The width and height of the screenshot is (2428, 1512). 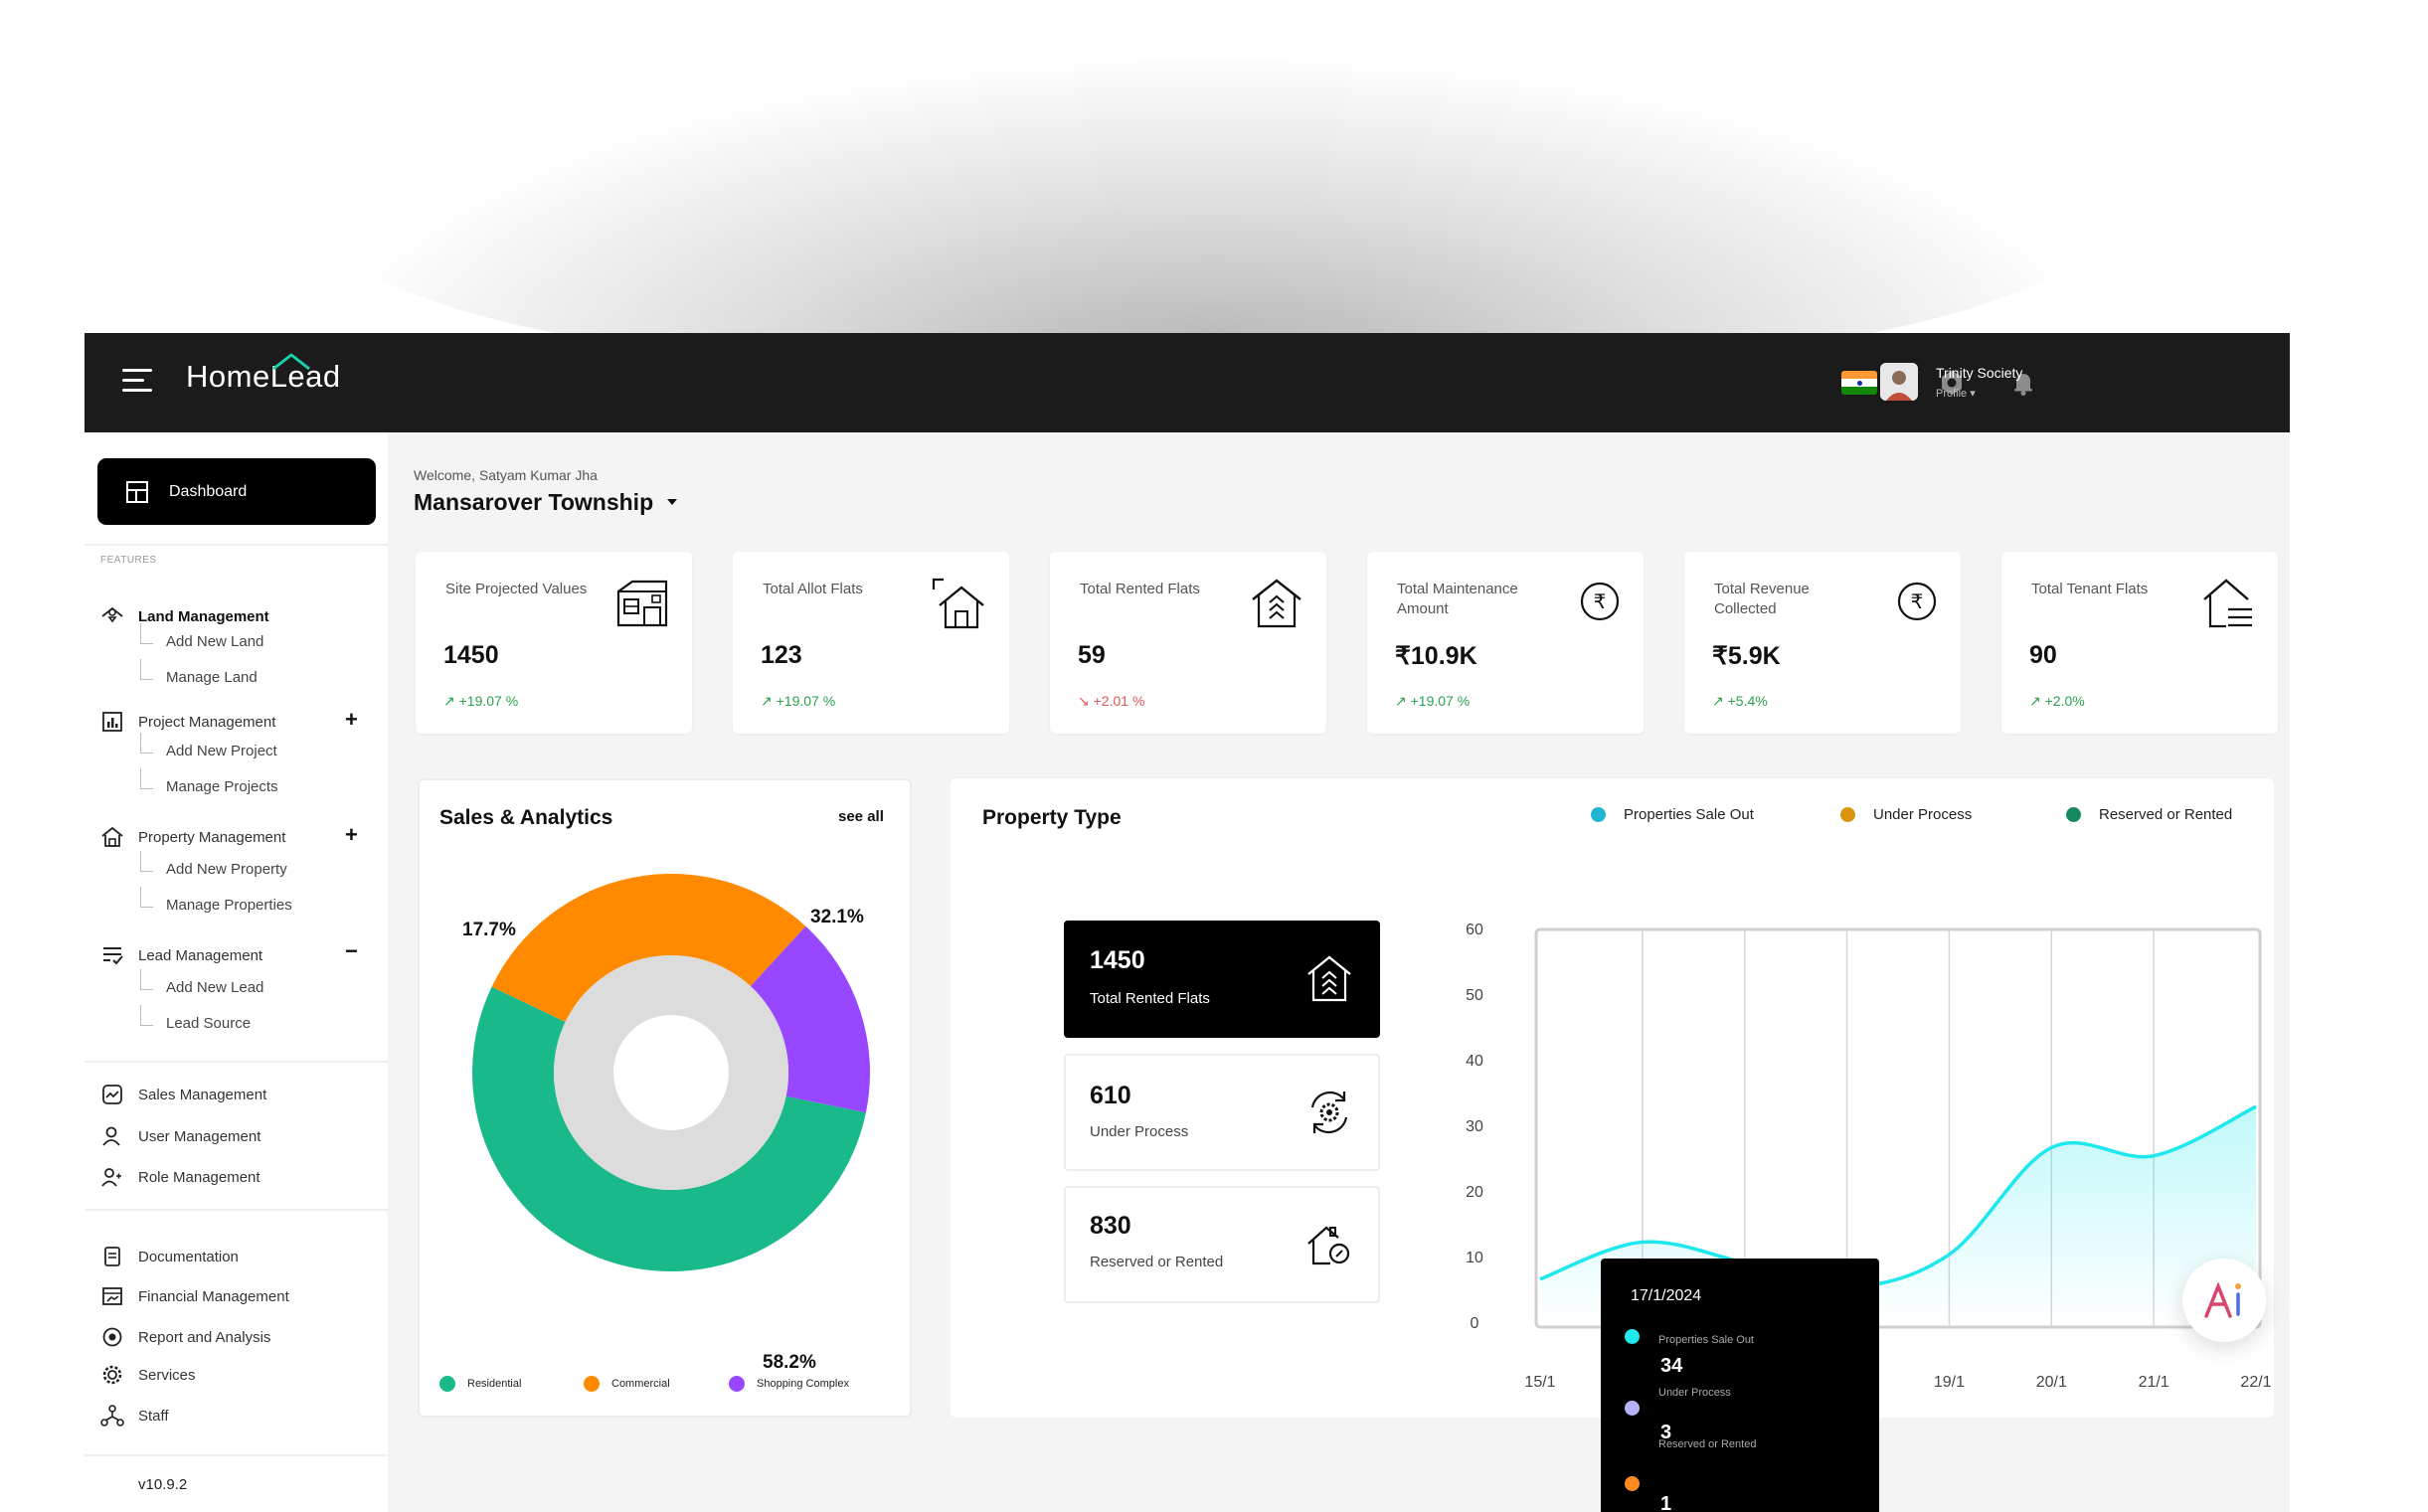 What do you see at coordinates (1157, 1262) in the screenshot?
I see `stat-label: Reserved or Rented` at bounding box center [1157, 1262].